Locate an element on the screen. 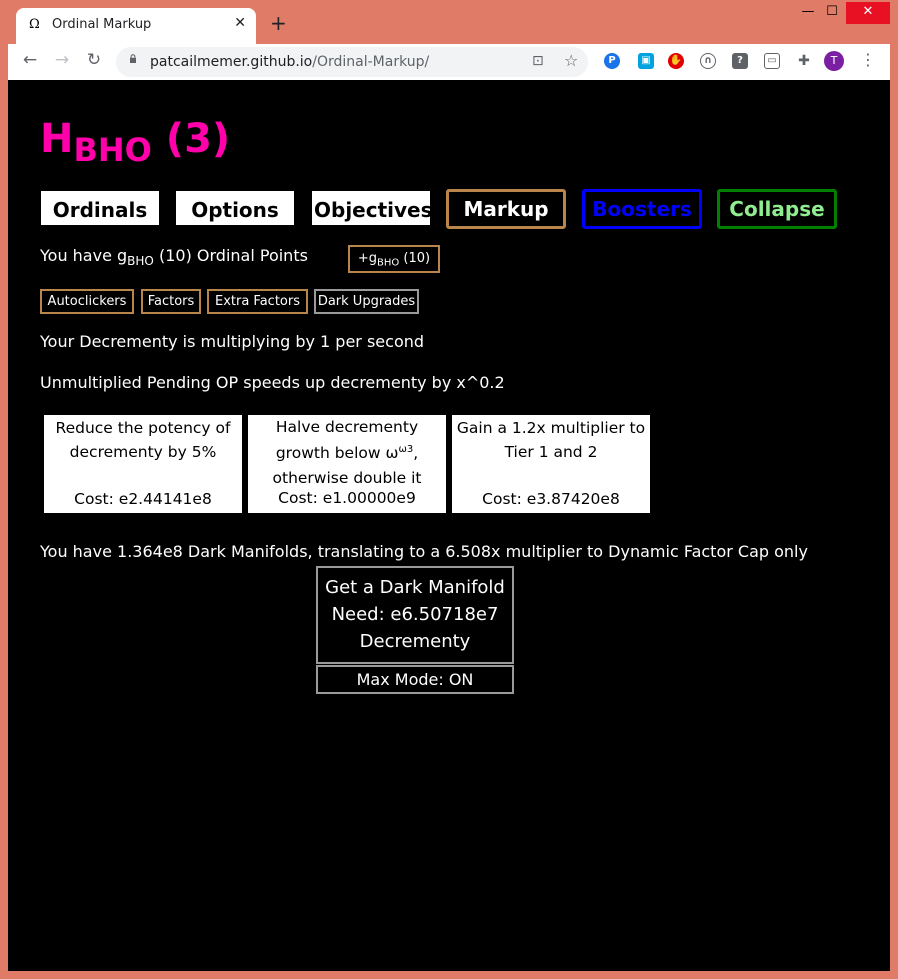  tab-ordinals: Ordinals is located at coordinates (100, 208).